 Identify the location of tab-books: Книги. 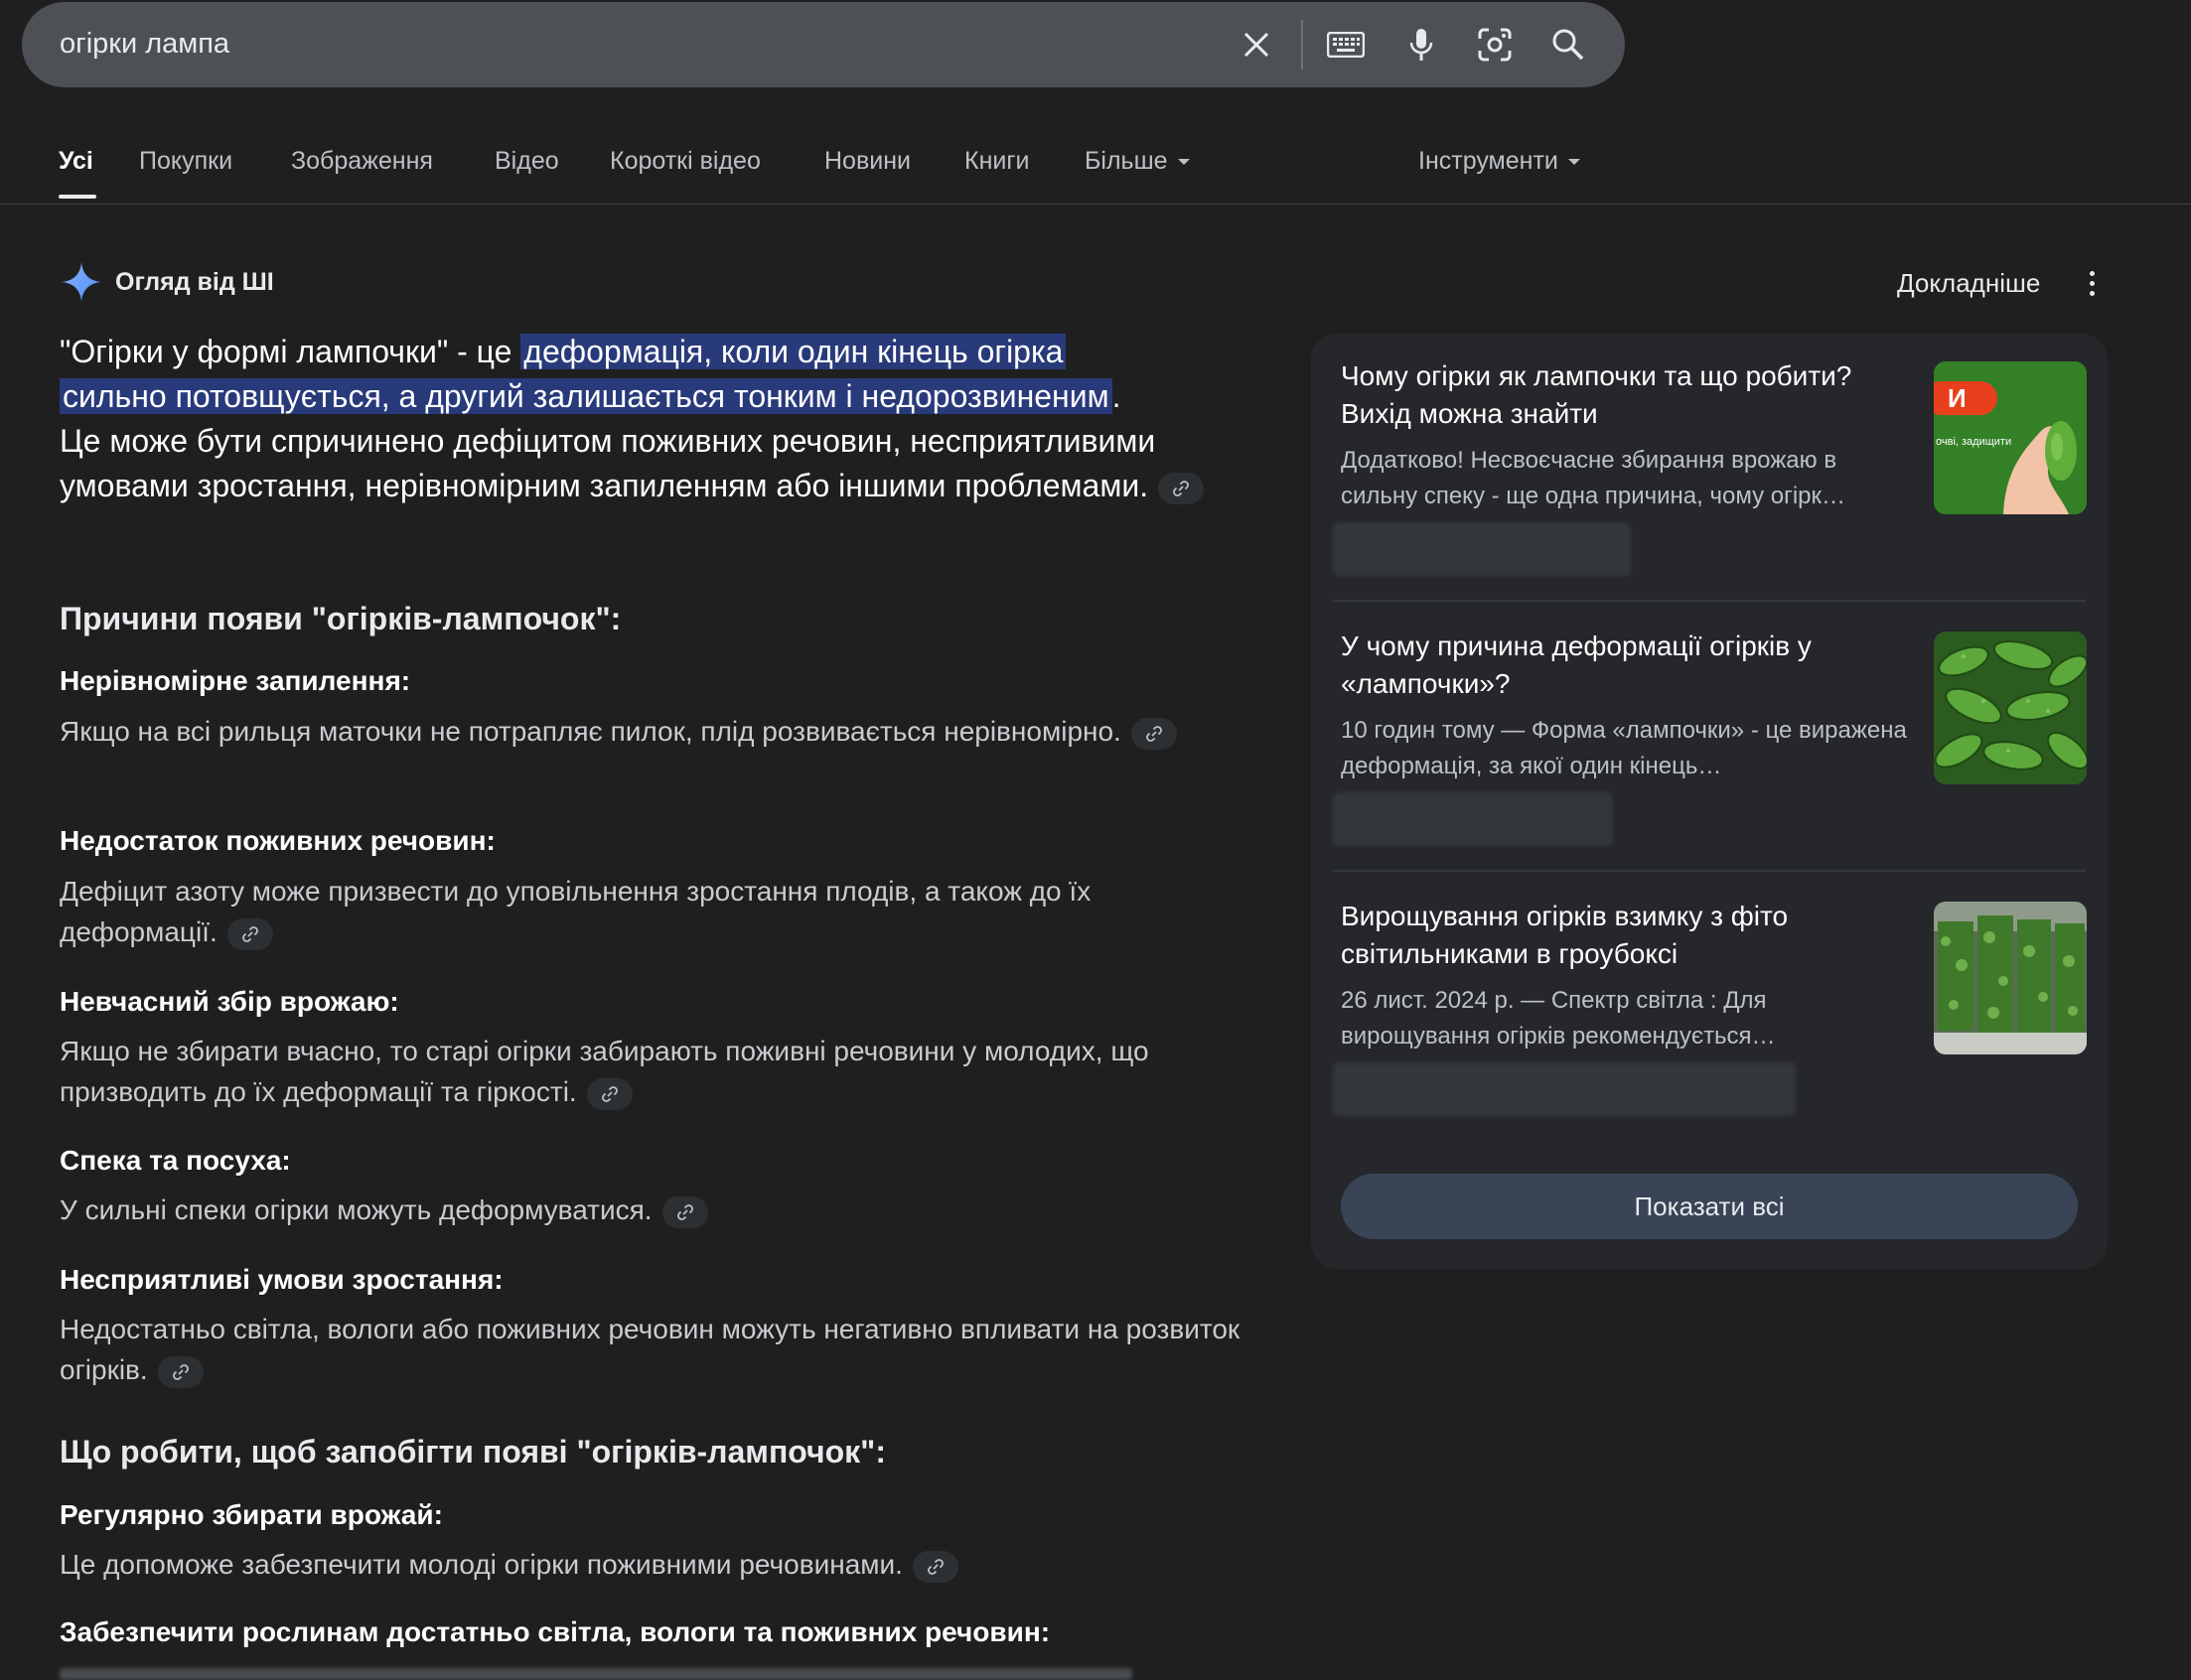
(997, 161).